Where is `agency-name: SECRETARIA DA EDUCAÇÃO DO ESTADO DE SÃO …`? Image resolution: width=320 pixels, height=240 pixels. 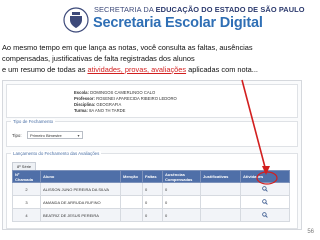 agency-name: SECRETARIA DA EDUCAÇÃO DO ESTADO DE SÃO … is located at coordinates (199, 9).